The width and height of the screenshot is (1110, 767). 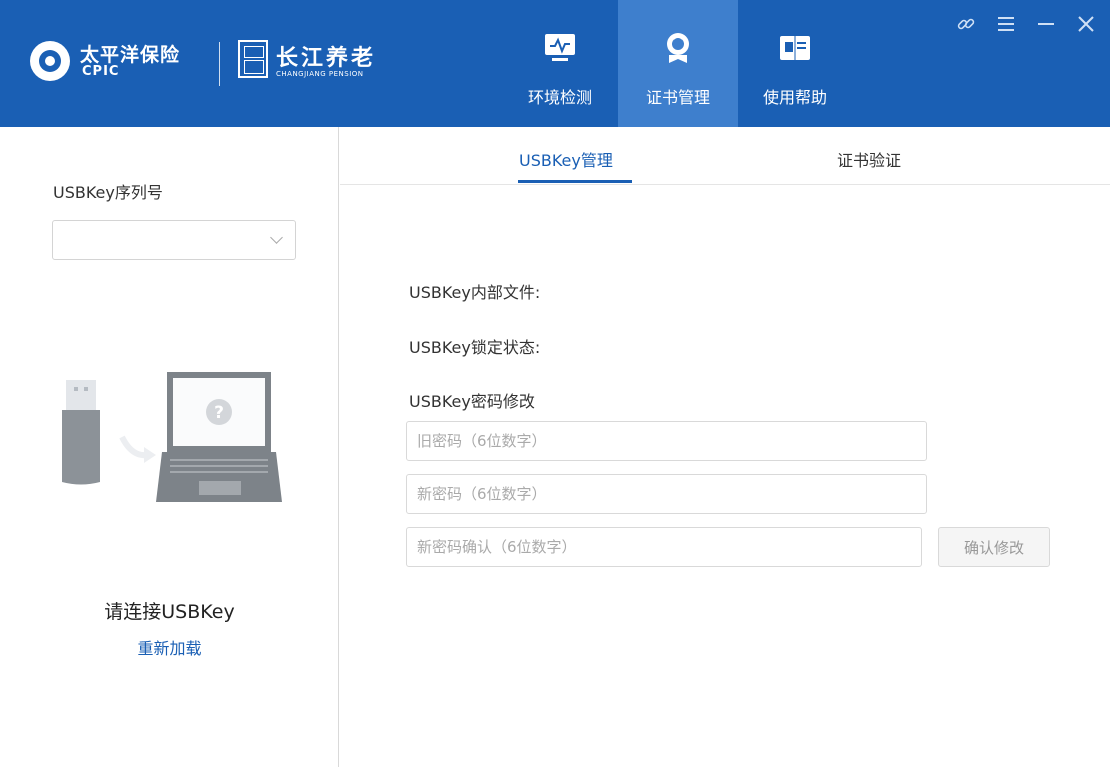 I want to click on connect-usbkey-status: 请连接USBKey, so click(x=169, y=612).